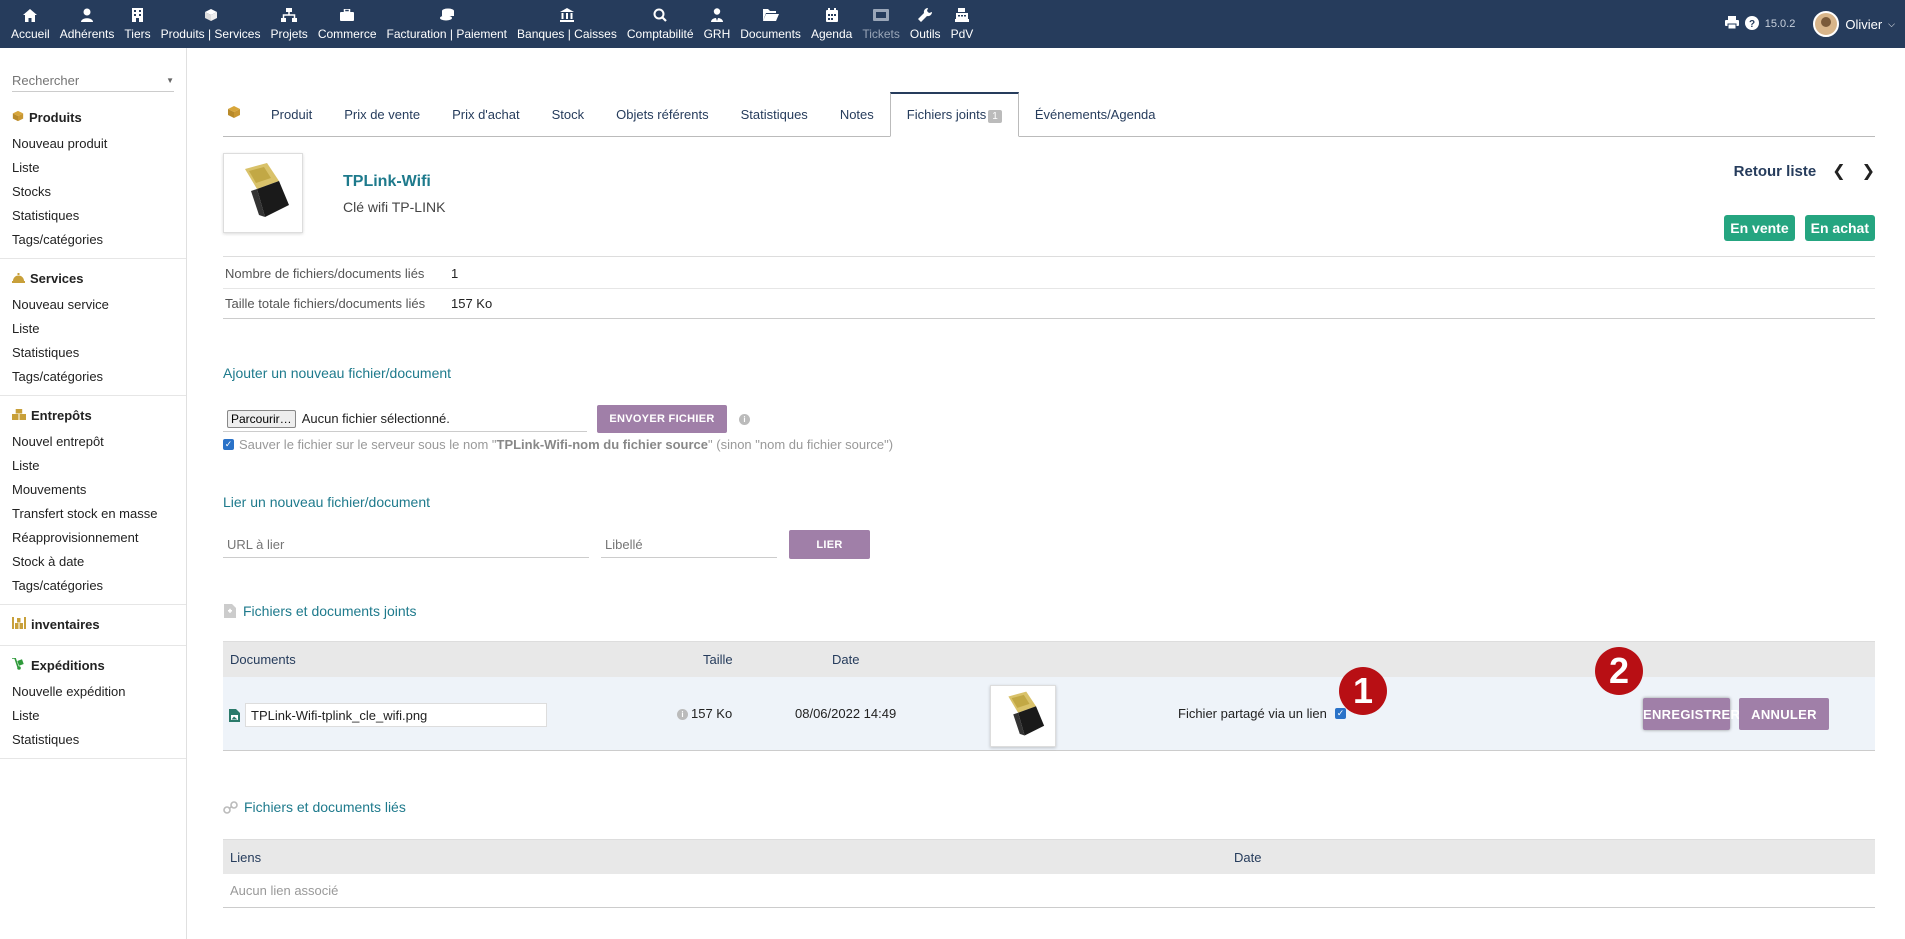  I want to click on tab-prix-d-achat: Prix d'achat, so click(486, 114).